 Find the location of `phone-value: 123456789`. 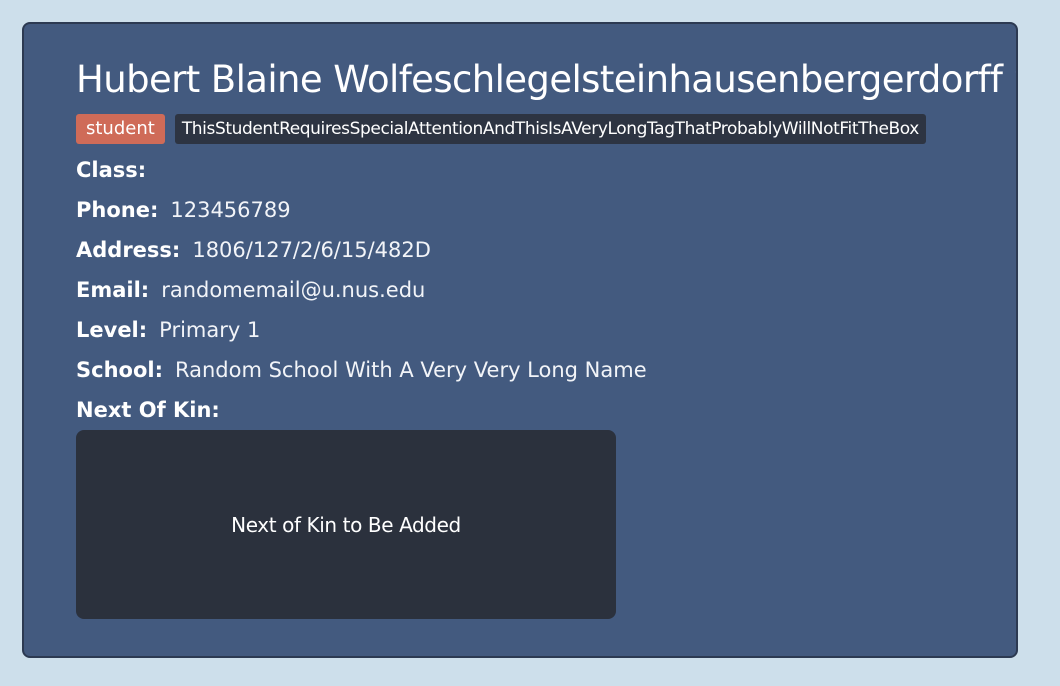

phone-value: 123456789 is located at coordinates (230, 210).